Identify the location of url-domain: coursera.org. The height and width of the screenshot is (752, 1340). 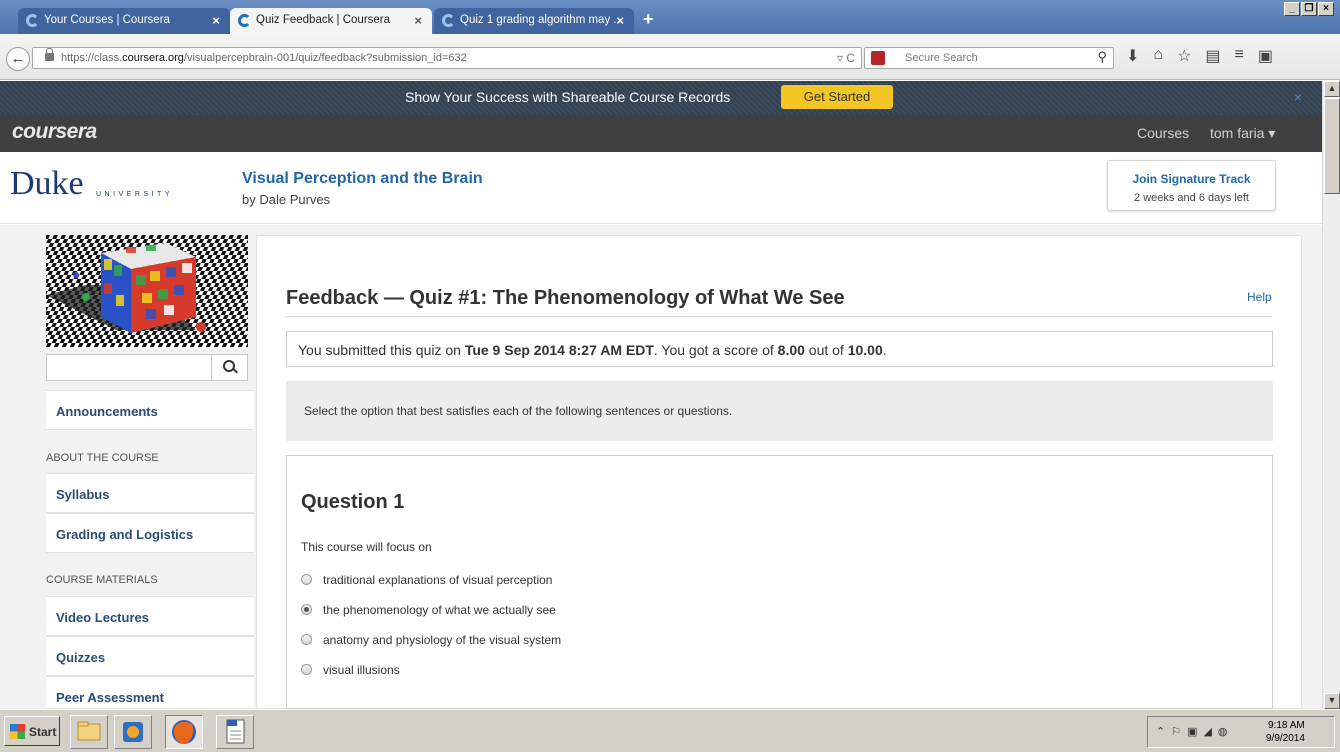
(153, 58).